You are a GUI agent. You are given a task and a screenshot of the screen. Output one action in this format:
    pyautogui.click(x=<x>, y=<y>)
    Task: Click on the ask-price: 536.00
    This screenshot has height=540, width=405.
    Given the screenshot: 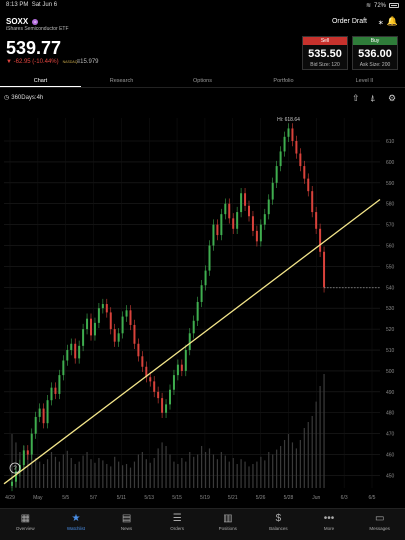 What is the action you would take?
    pyautogui.click(x=375, y=54)
    